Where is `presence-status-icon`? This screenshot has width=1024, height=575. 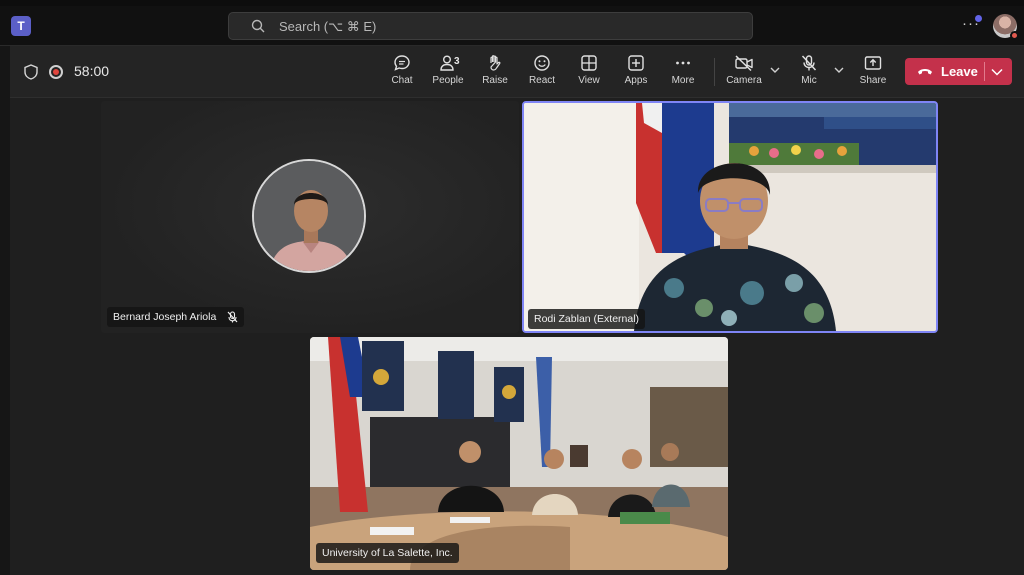 presence-status-icon is located at coordinates (1014, 35).